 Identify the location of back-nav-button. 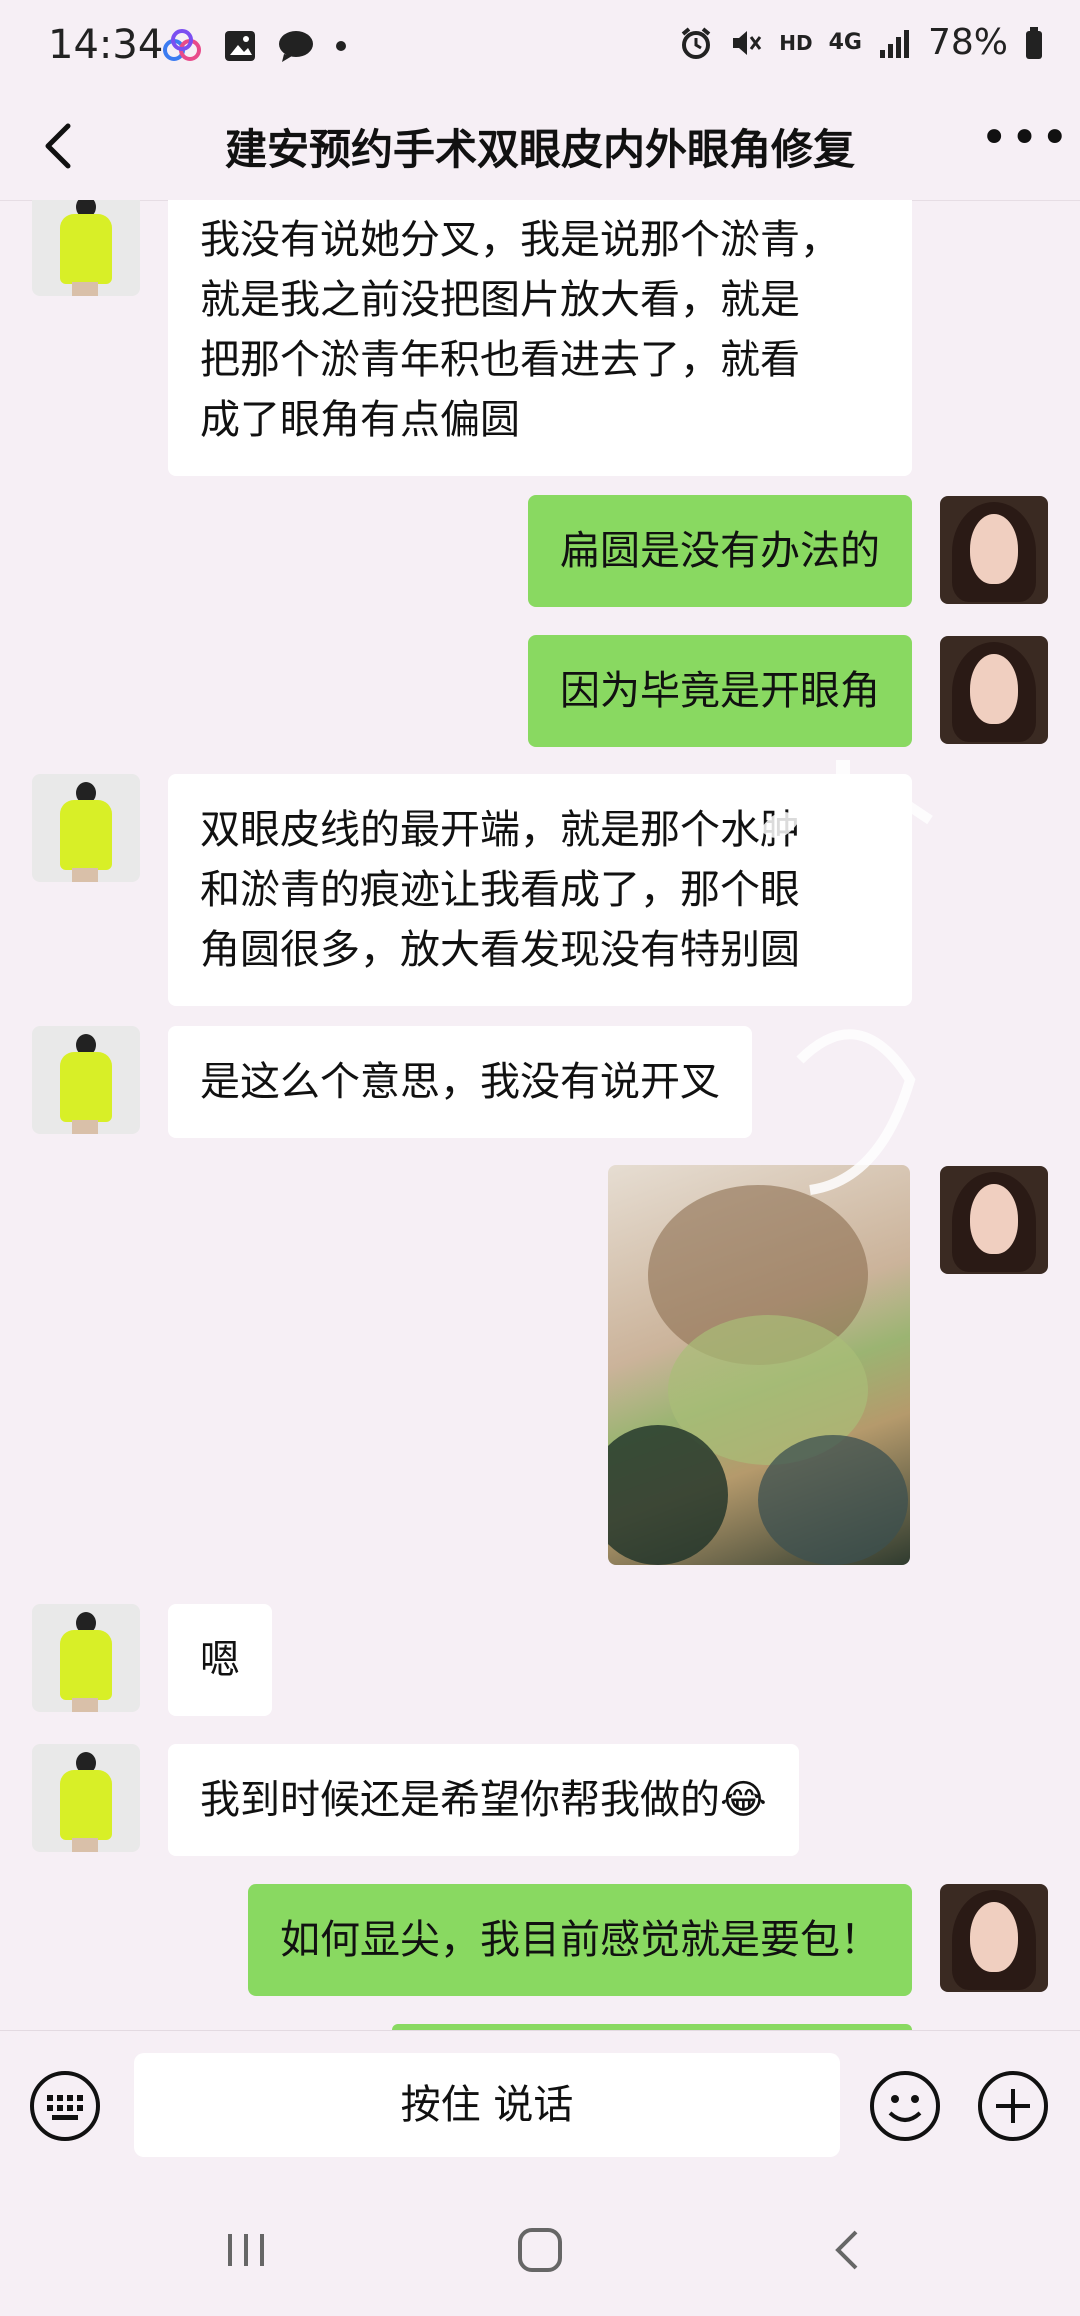
(848, 2250).